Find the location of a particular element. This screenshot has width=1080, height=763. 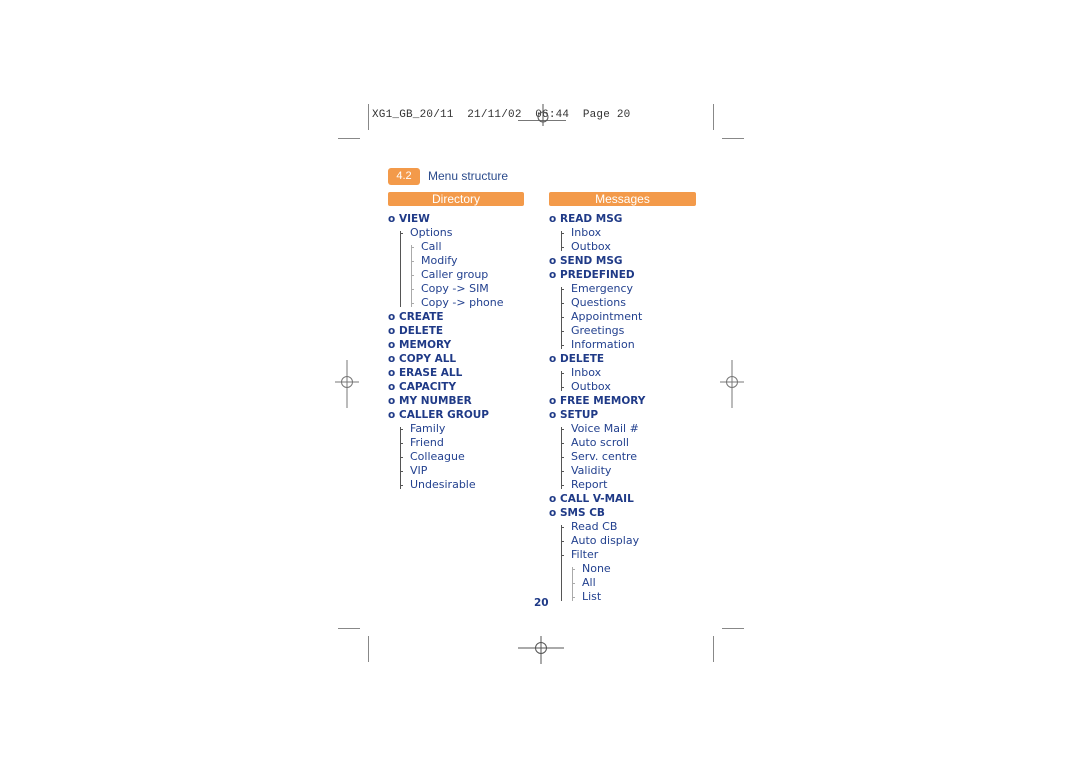

menu-subitem-auto-scroll: Auto scroll is located at coordinates (600, 443).